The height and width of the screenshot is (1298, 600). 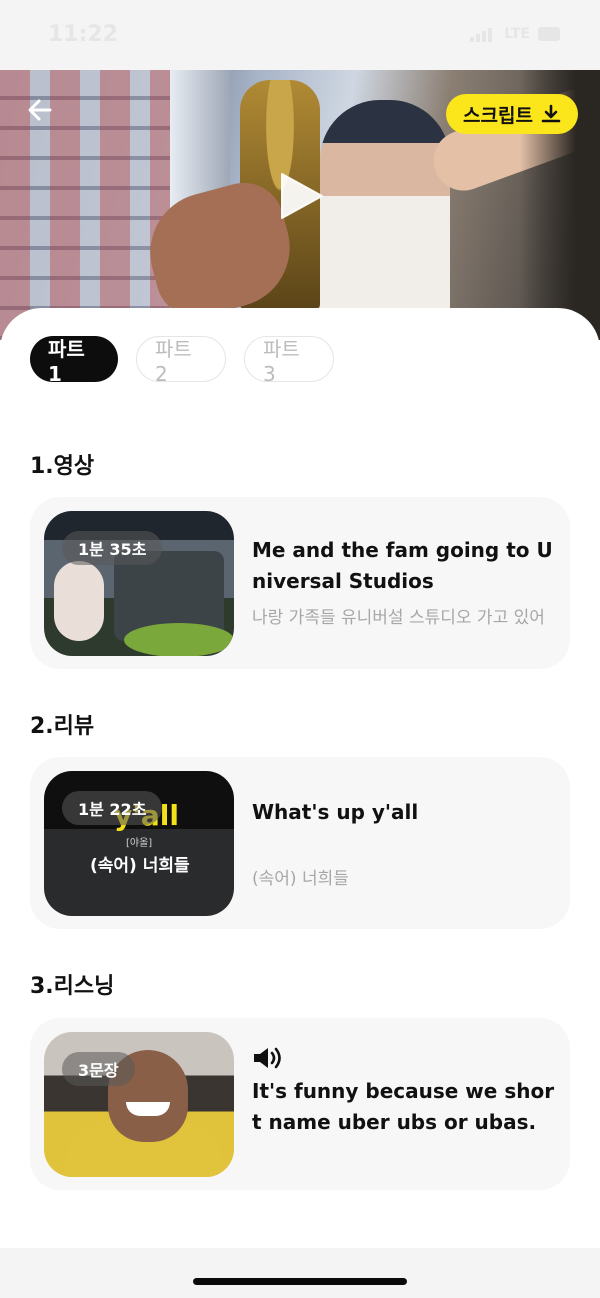 I want to click on speaker-icon, so click(x=268, y=1058).